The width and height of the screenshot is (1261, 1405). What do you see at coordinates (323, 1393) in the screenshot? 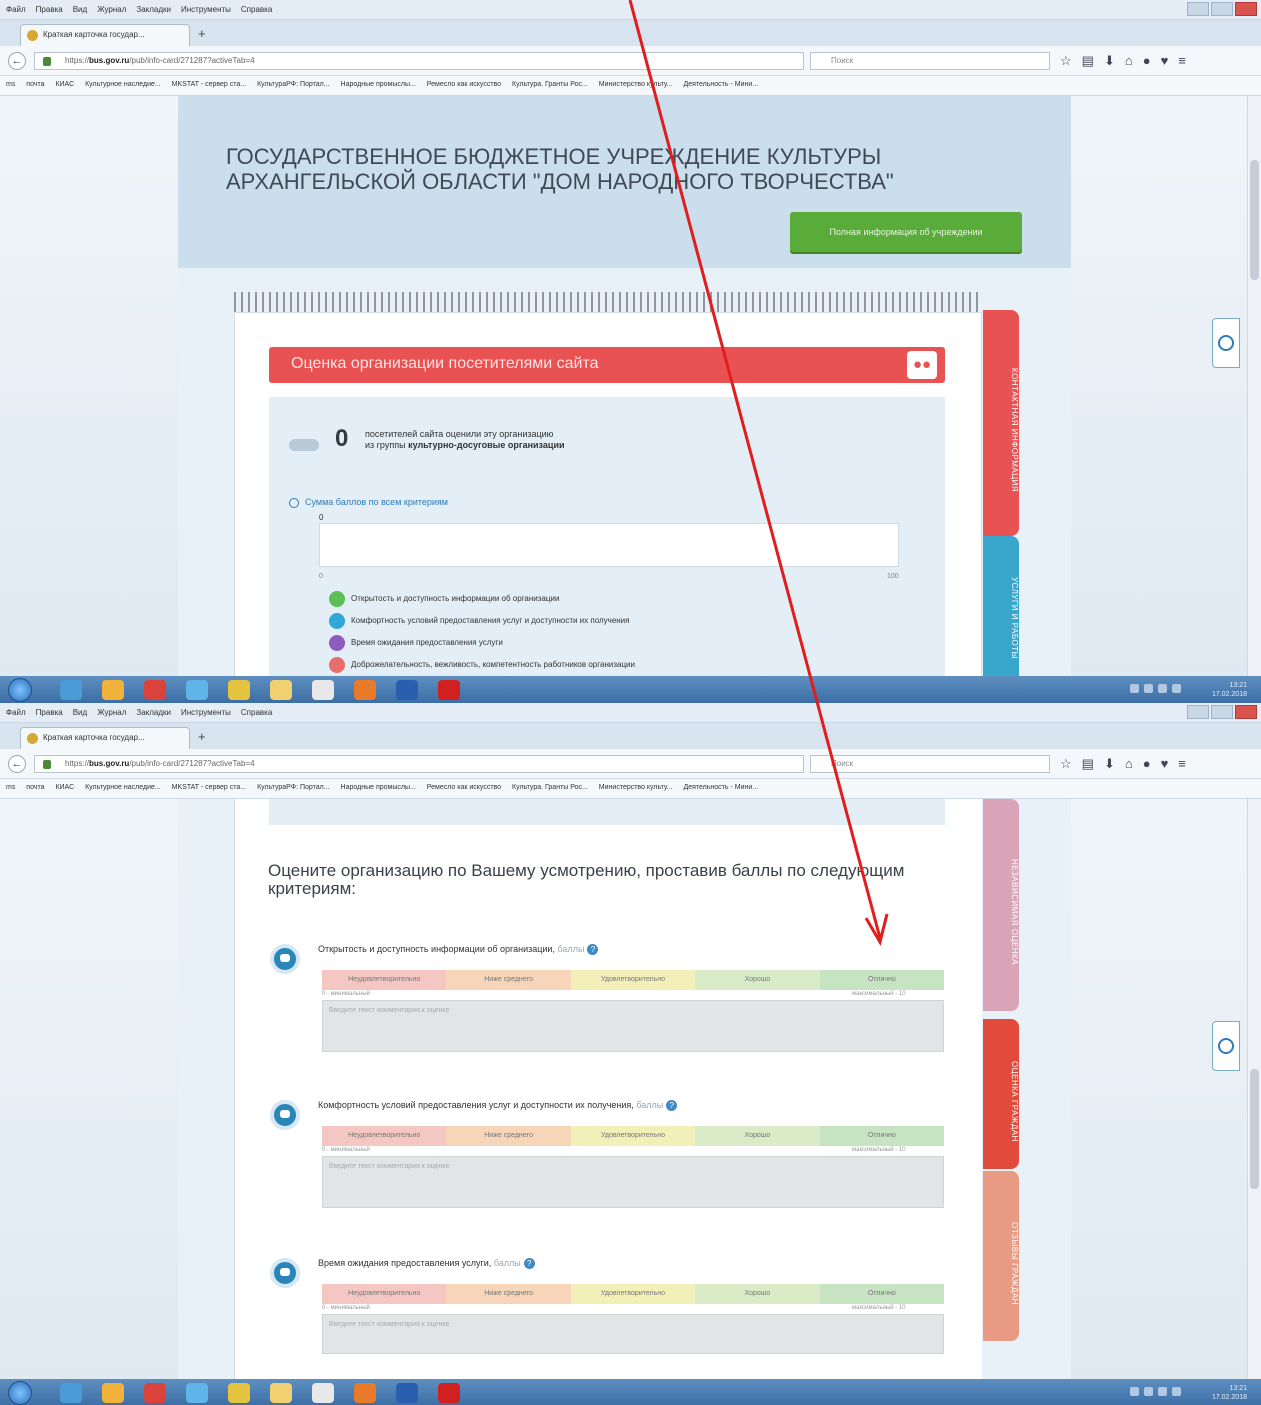
I see `yandex-browser-icon` at bounding box center [323, 1393].